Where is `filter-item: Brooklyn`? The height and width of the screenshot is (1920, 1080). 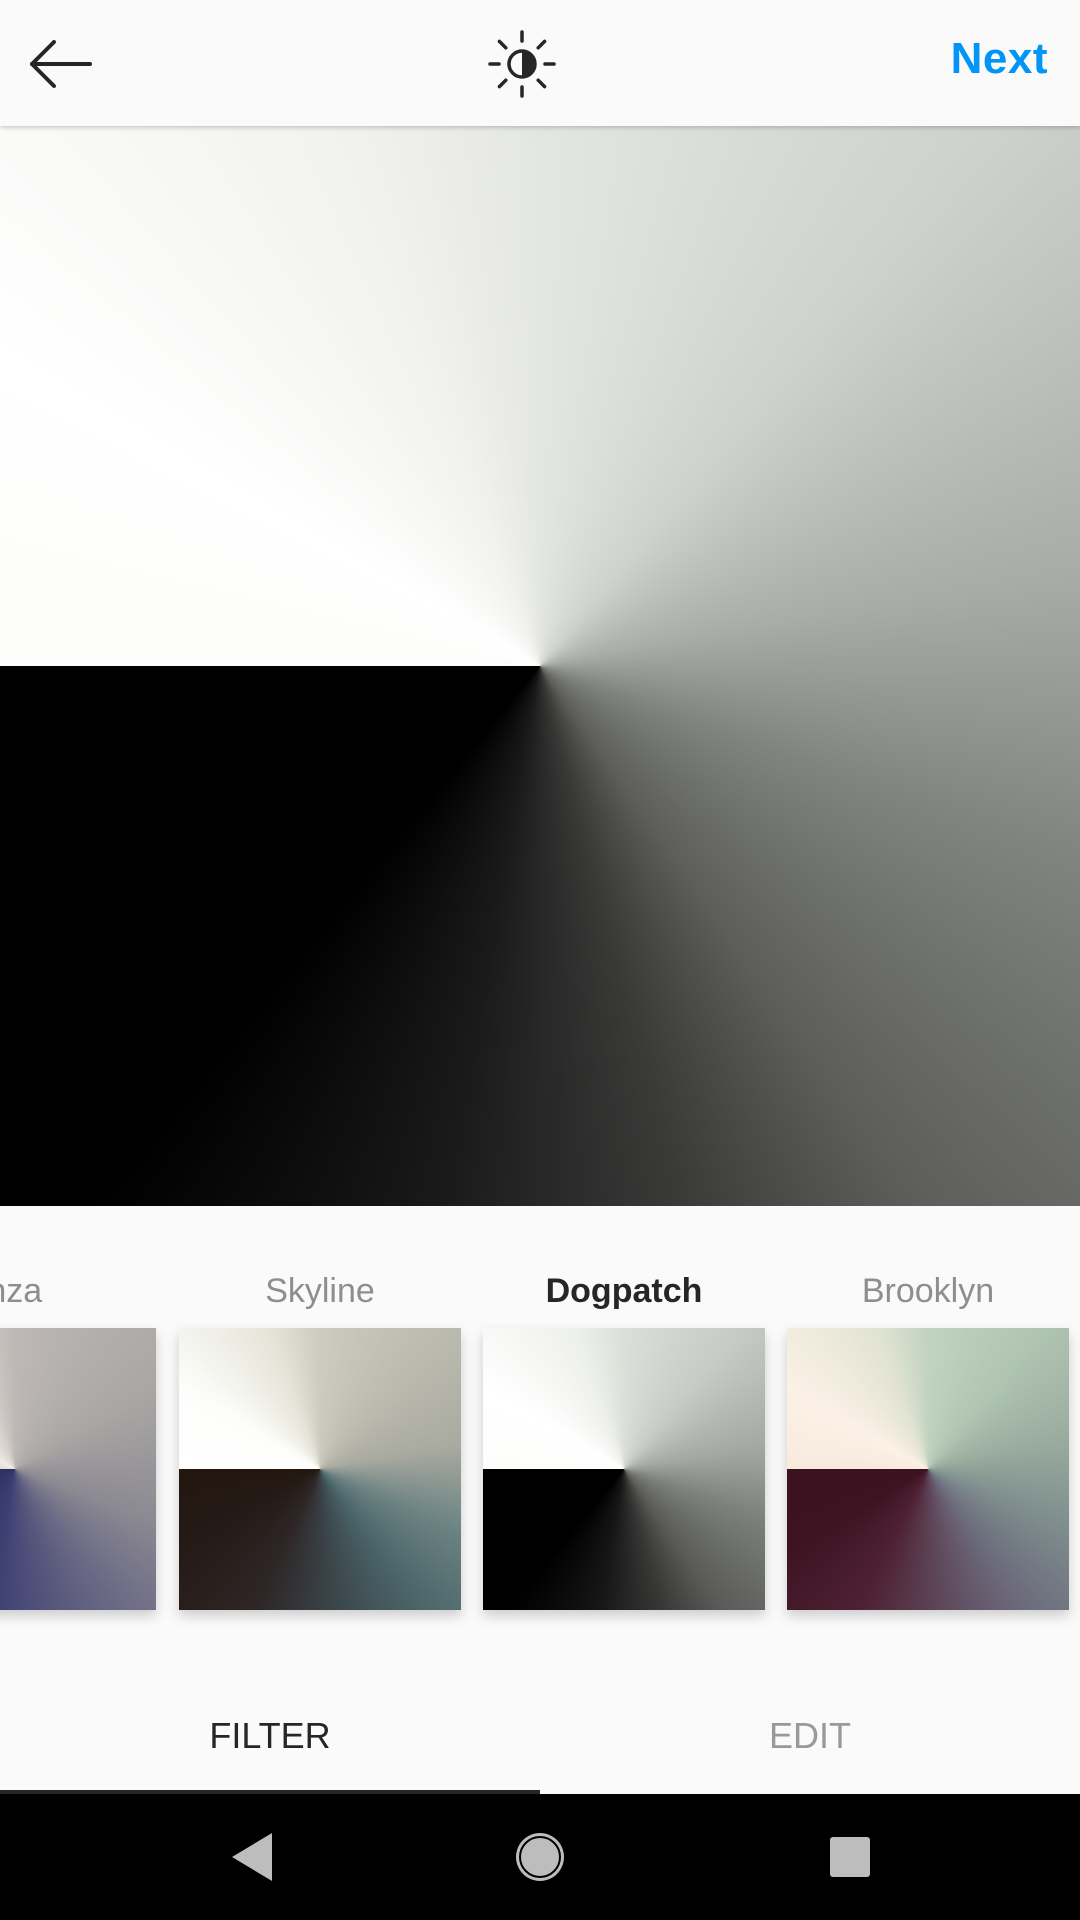
filter-item: Brooklyn is located at coordinates (928, 1426).